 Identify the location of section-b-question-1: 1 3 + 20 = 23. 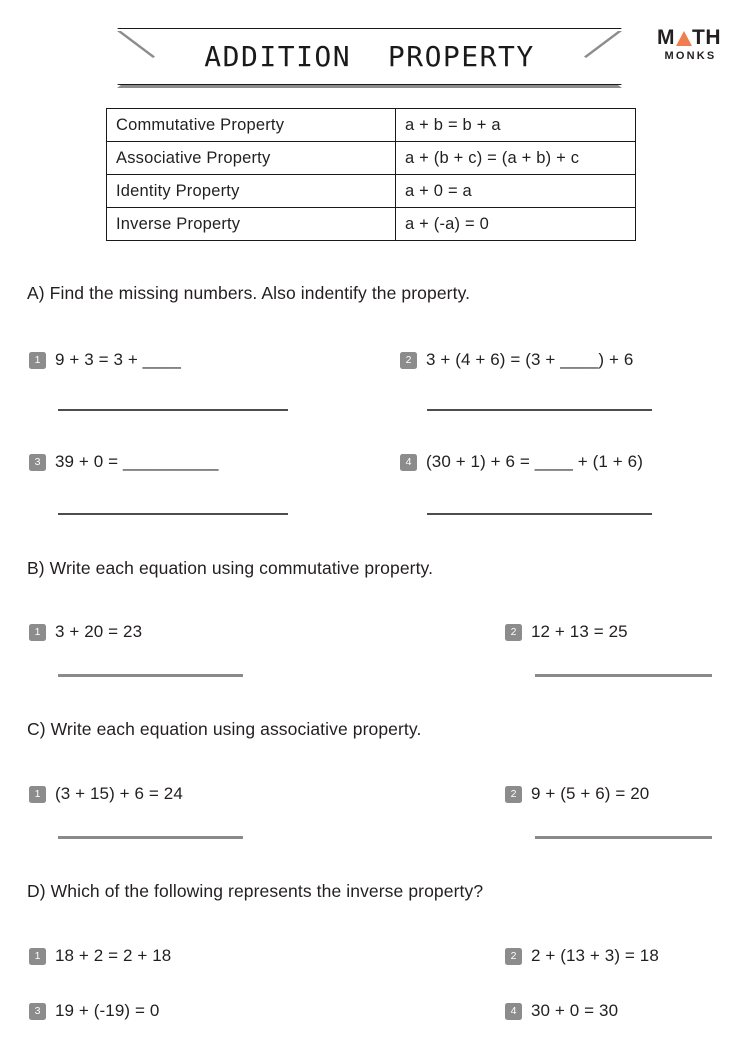
(85, 632).